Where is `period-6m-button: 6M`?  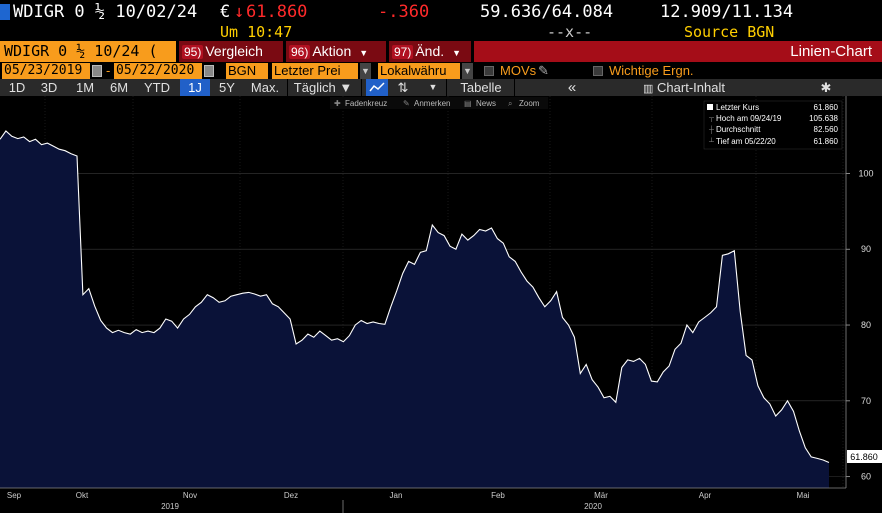
period-6m-button: 6M is located at coordinates (119, 87).